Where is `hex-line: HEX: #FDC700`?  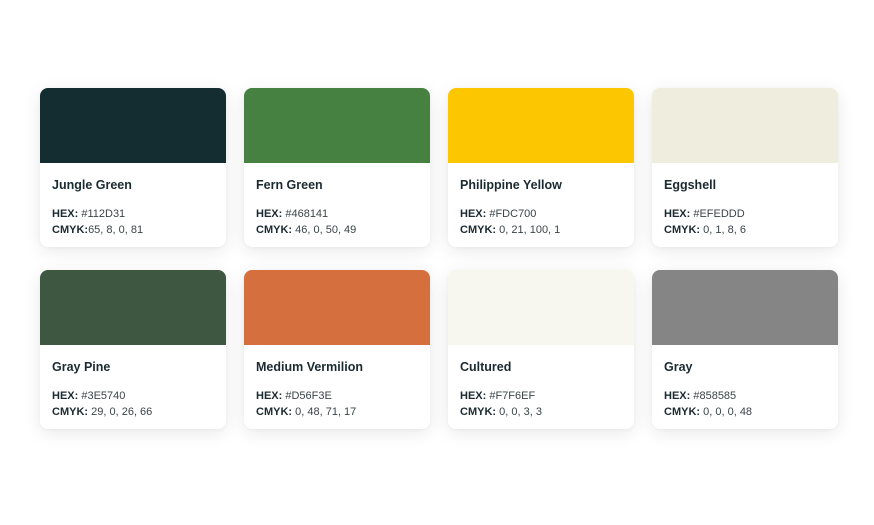 hex-line: HEX: #FDC700 is located at coordinates (541, 214).